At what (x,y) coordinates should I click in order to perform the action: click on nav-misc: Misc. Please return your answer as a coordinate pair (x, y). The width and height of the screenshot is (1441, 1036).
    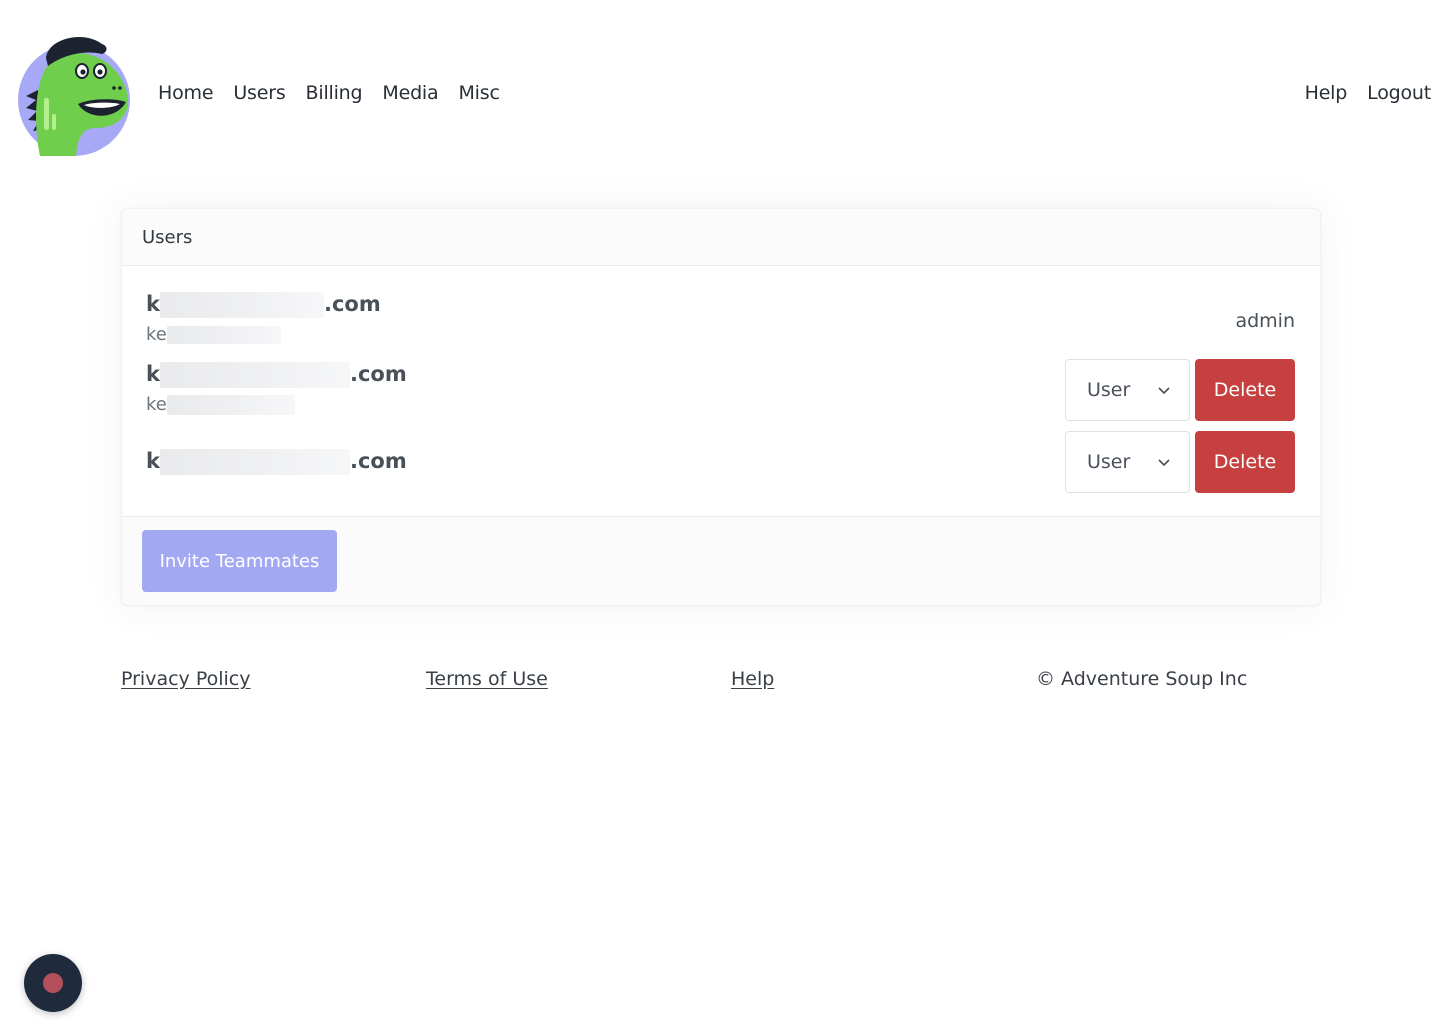
    Looking at the image, I should click on (478, 93).